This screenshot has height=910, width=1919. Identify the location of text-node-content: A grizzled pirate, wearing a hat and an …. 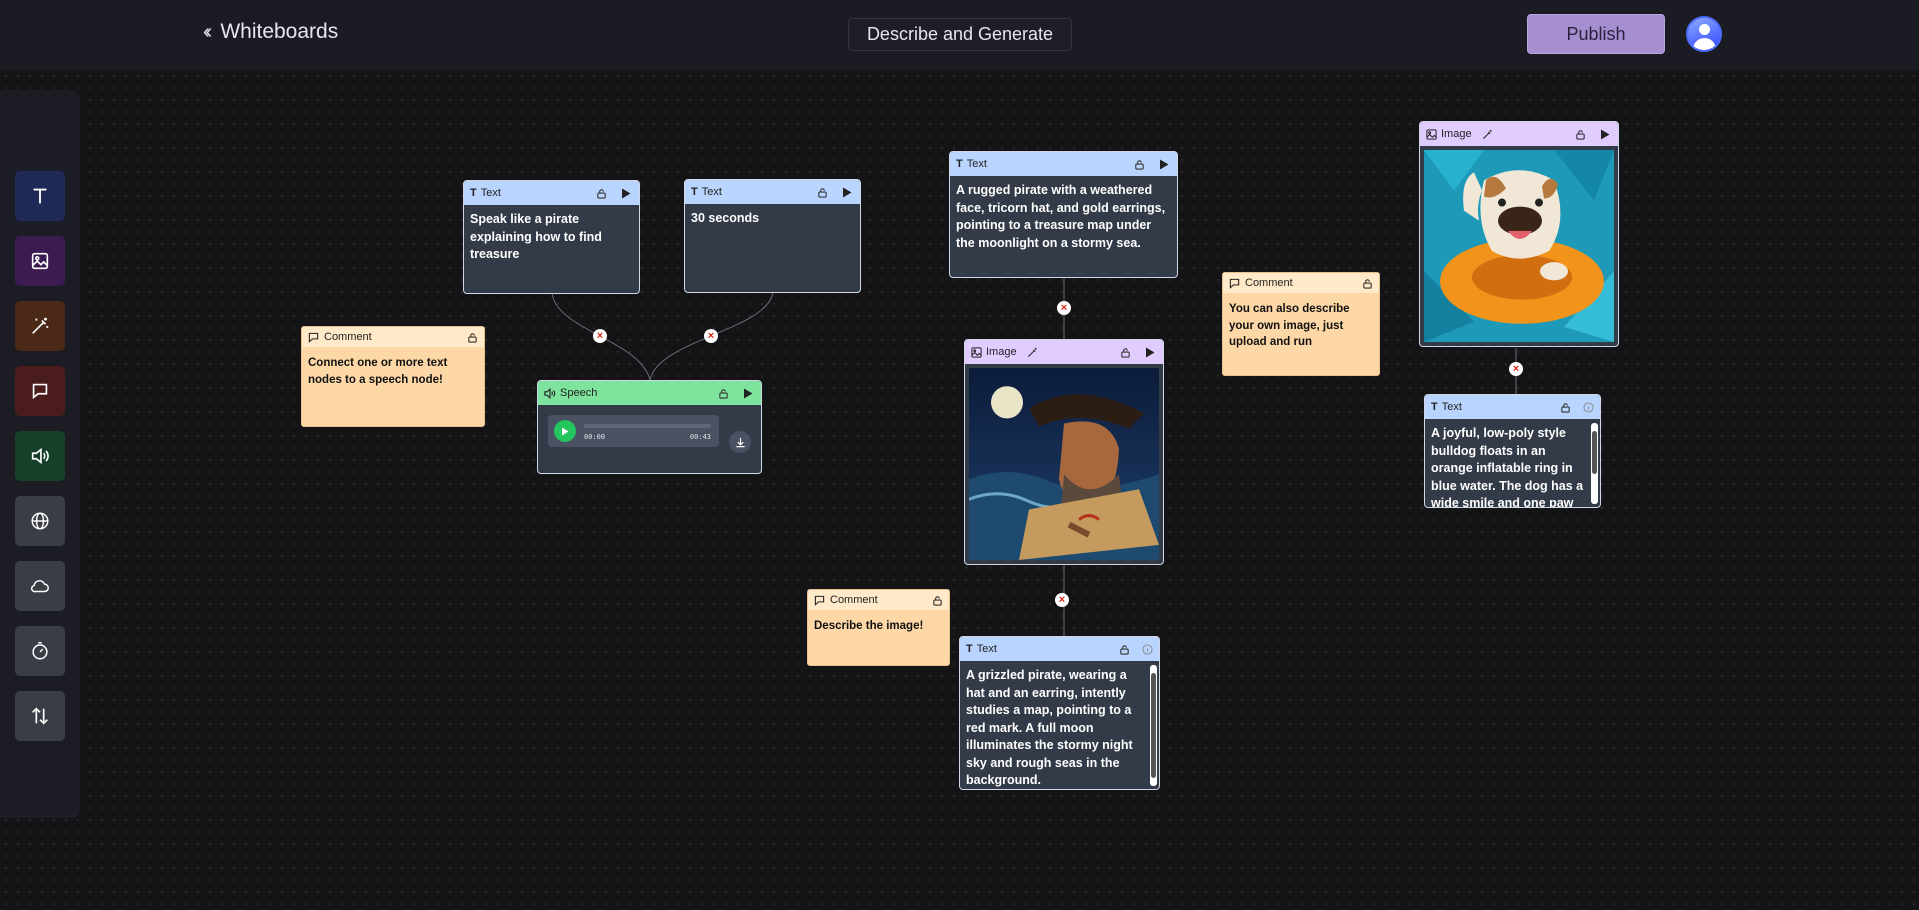
(1059, 725).